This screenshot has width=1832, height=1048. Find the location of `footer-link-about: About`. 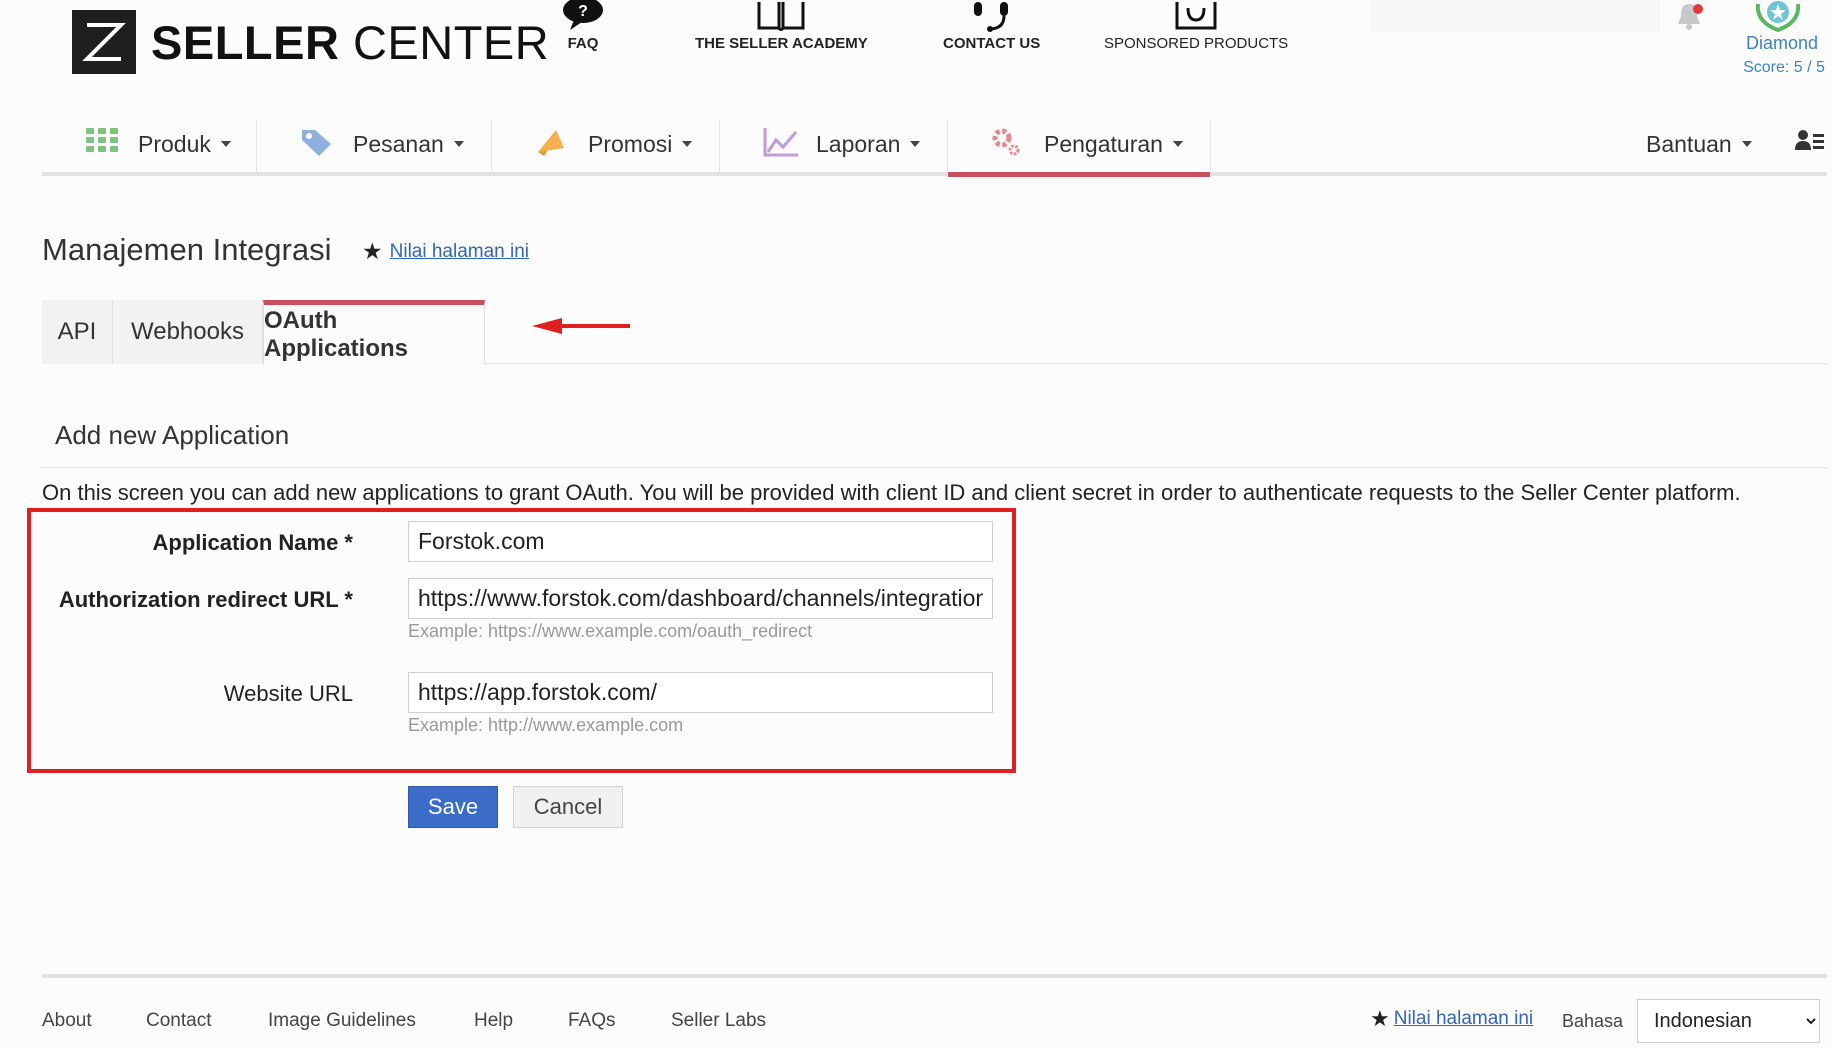

footer-link-about: About is located at coordinates (67, 1021).